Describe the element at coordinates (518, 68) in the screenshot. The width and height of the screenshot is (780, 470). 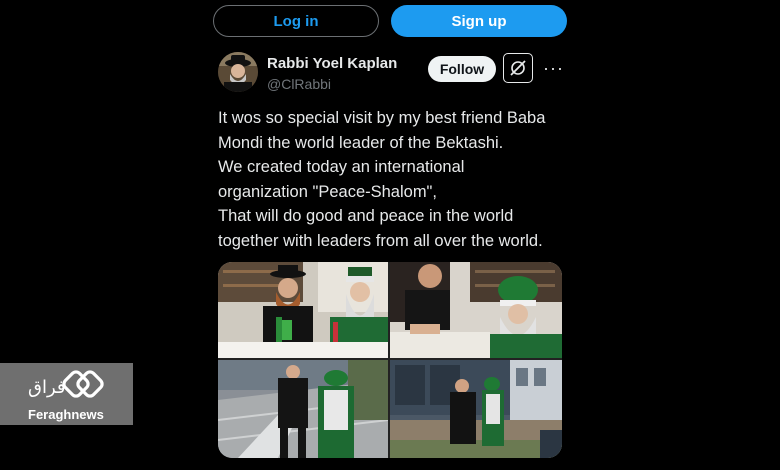
I see `grok-icon` at that location.